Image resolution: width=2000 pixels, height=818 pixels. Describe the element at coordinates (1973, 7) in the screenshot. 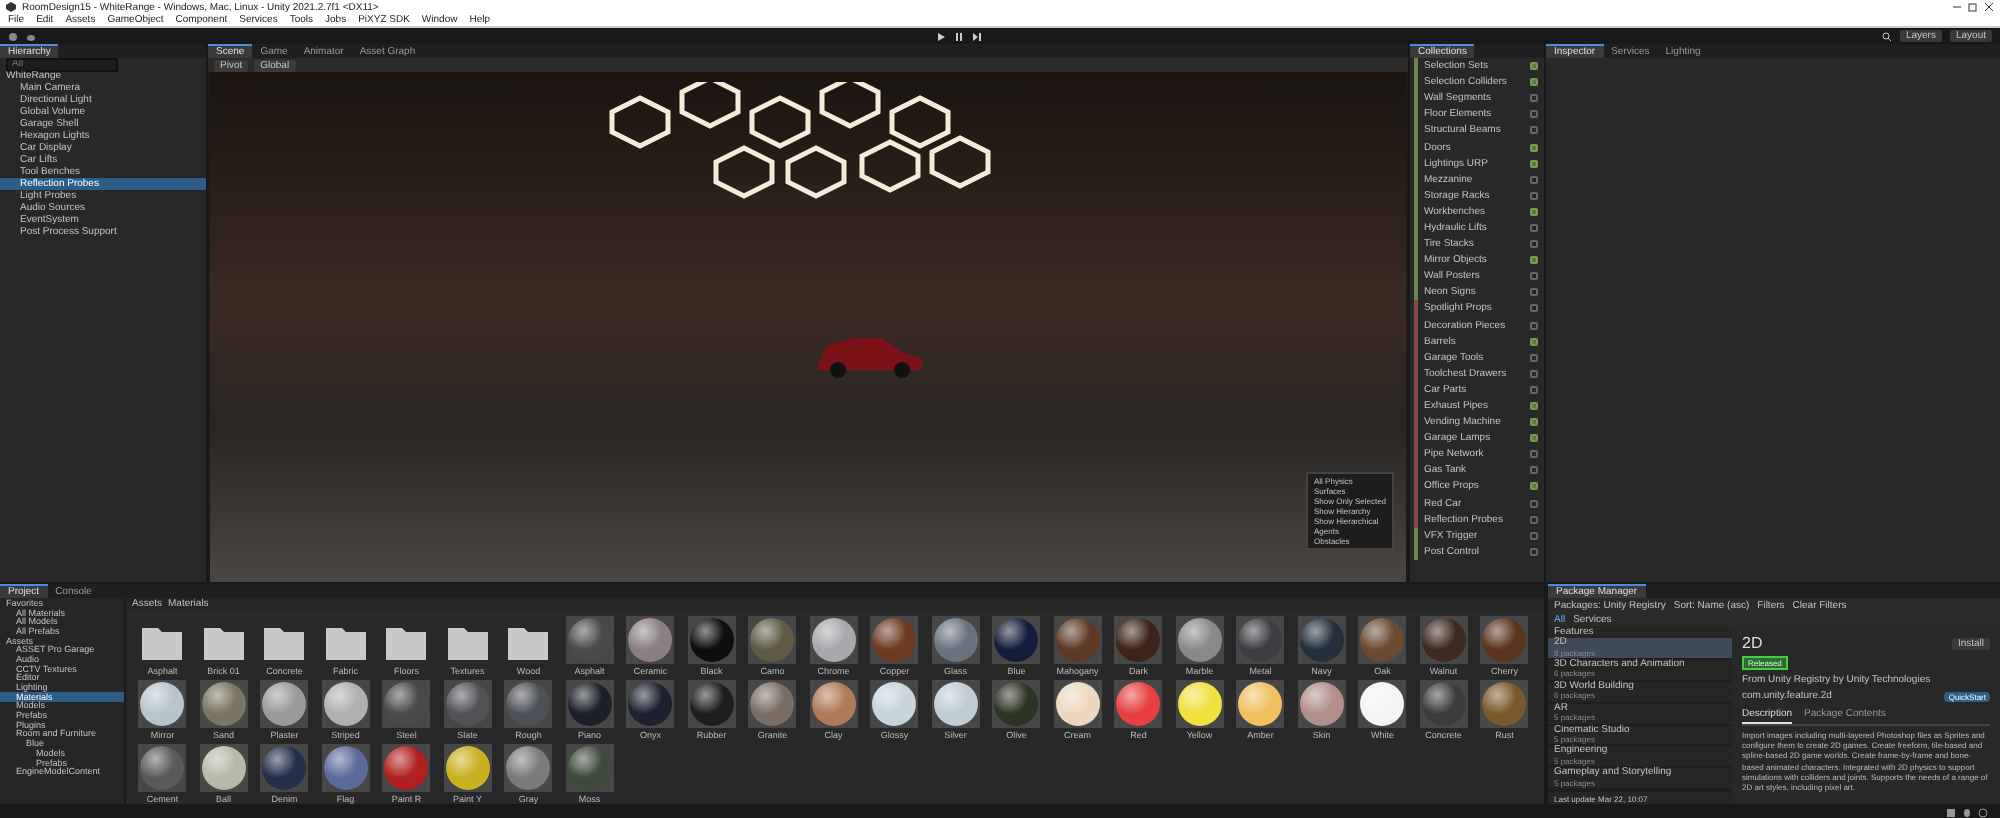

I see `restore-icon` at that location.